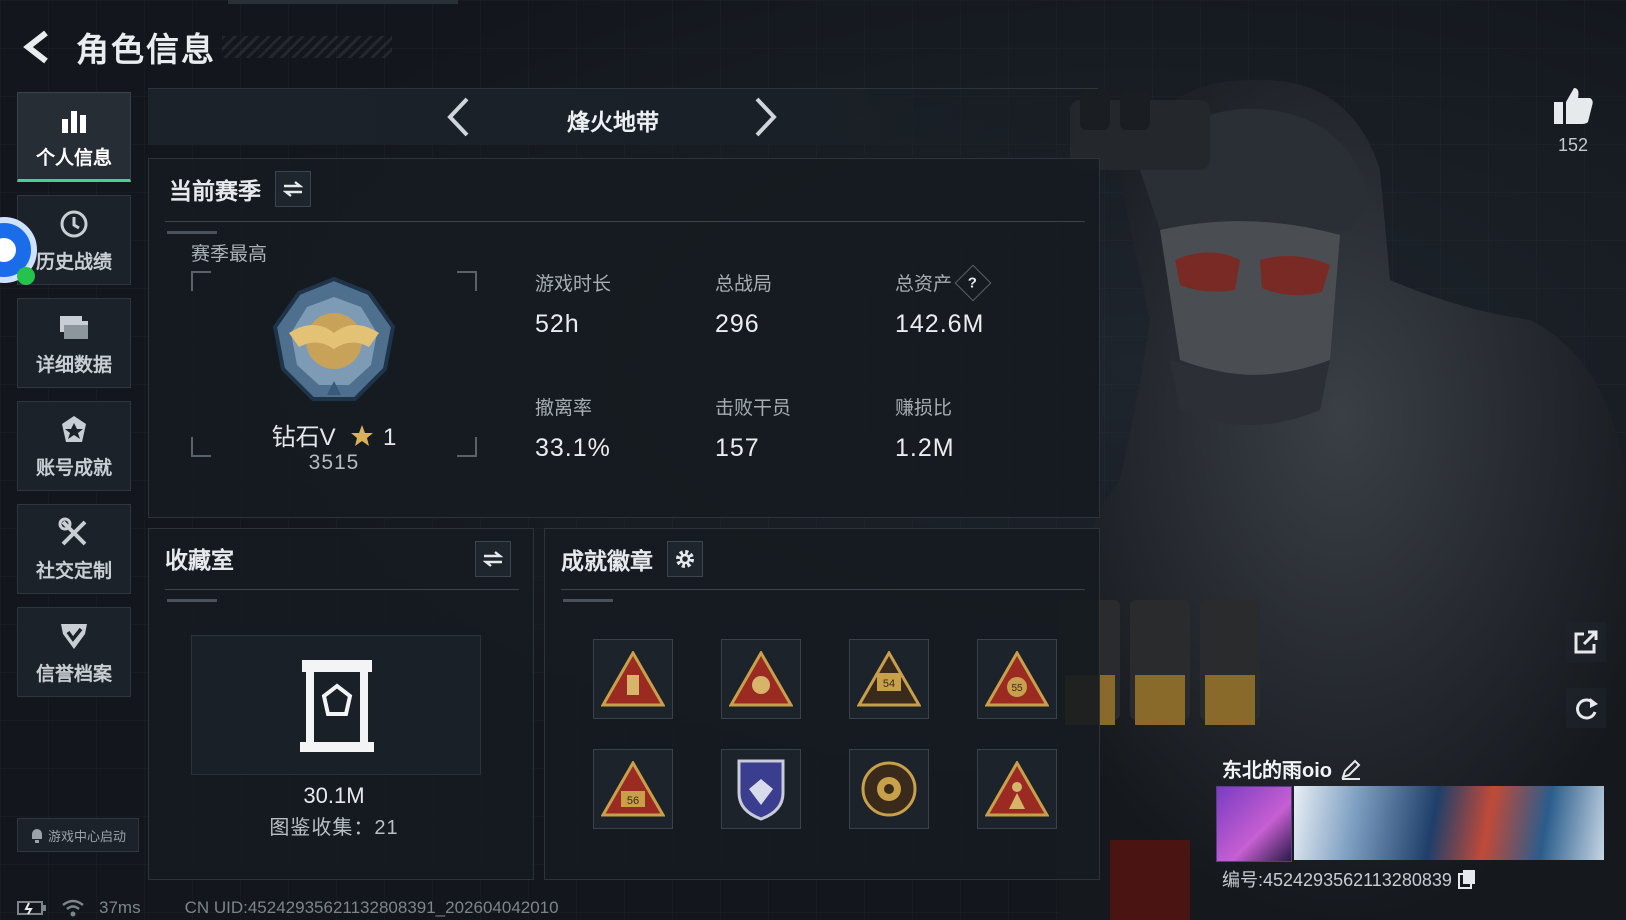 The image size is (1626, 920). Describe the element at coordinates (800, 304) in the screenshot. I see `stat-total-matches: 总战局 296` at that location.